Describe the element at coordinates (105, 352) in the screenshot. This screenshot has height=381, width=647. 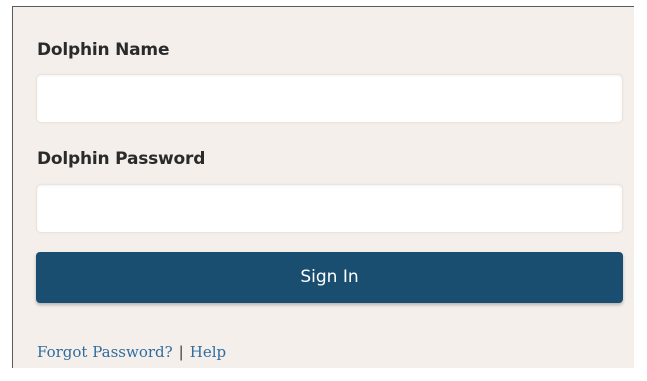
I see `forgot-password-link: Forgot Password?` at that location.